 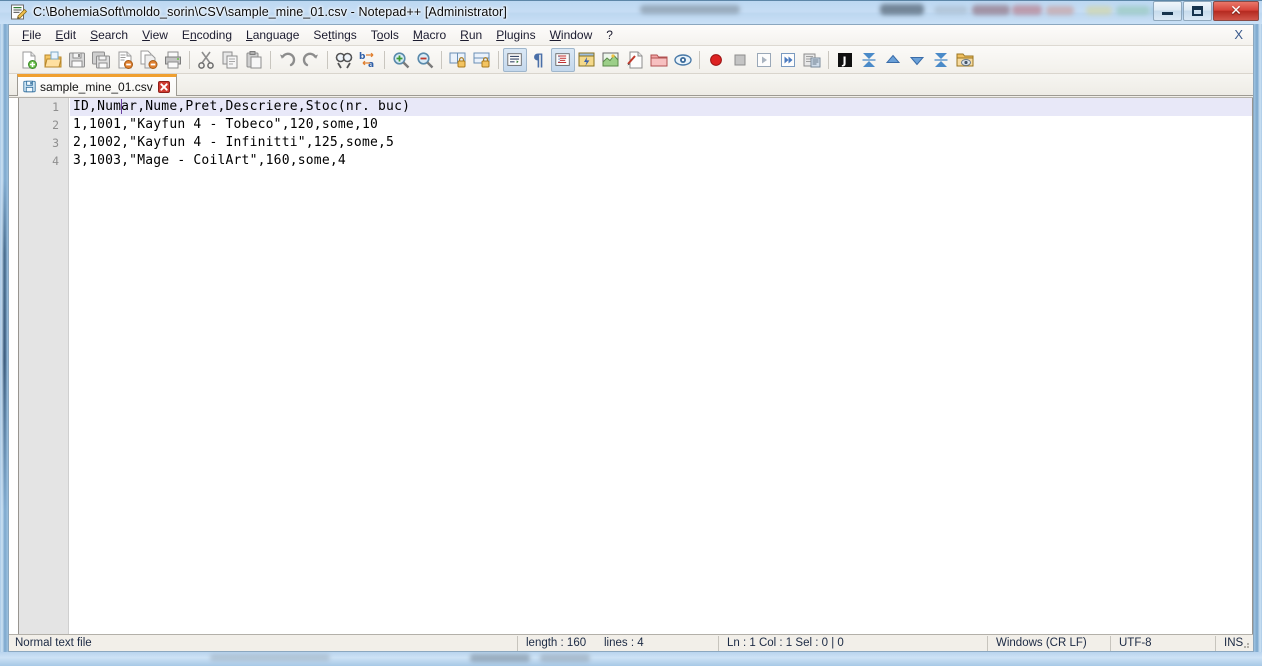 I want to click on tab-label: sample_mine_01.csv, so click(x=96, y=86).